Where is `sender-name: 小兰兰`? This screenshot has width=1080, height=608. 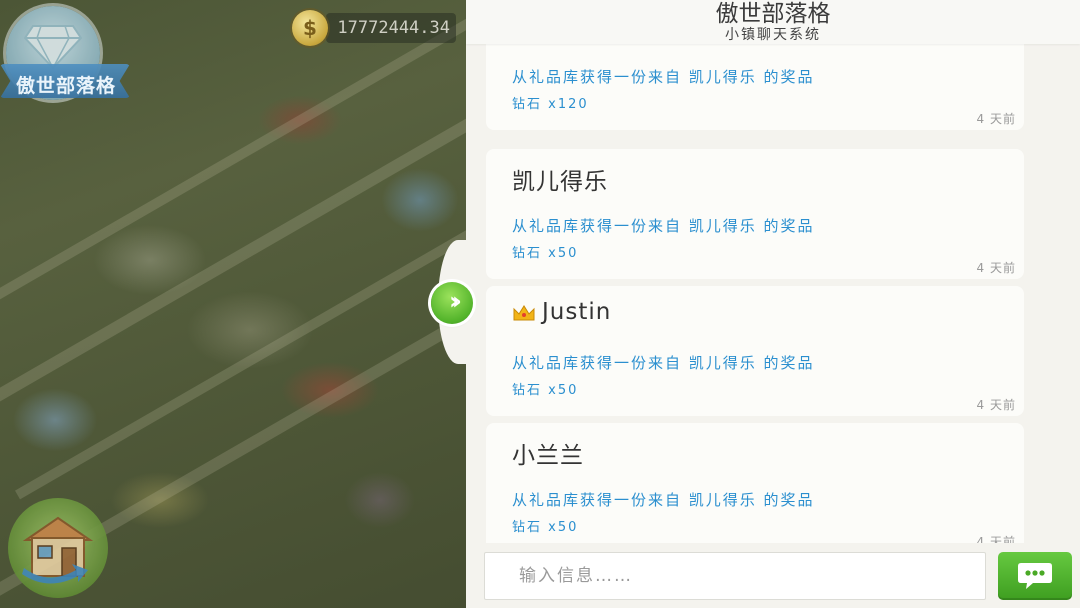
sender-name: 小兰兰 is located at coordinates (548, 453).